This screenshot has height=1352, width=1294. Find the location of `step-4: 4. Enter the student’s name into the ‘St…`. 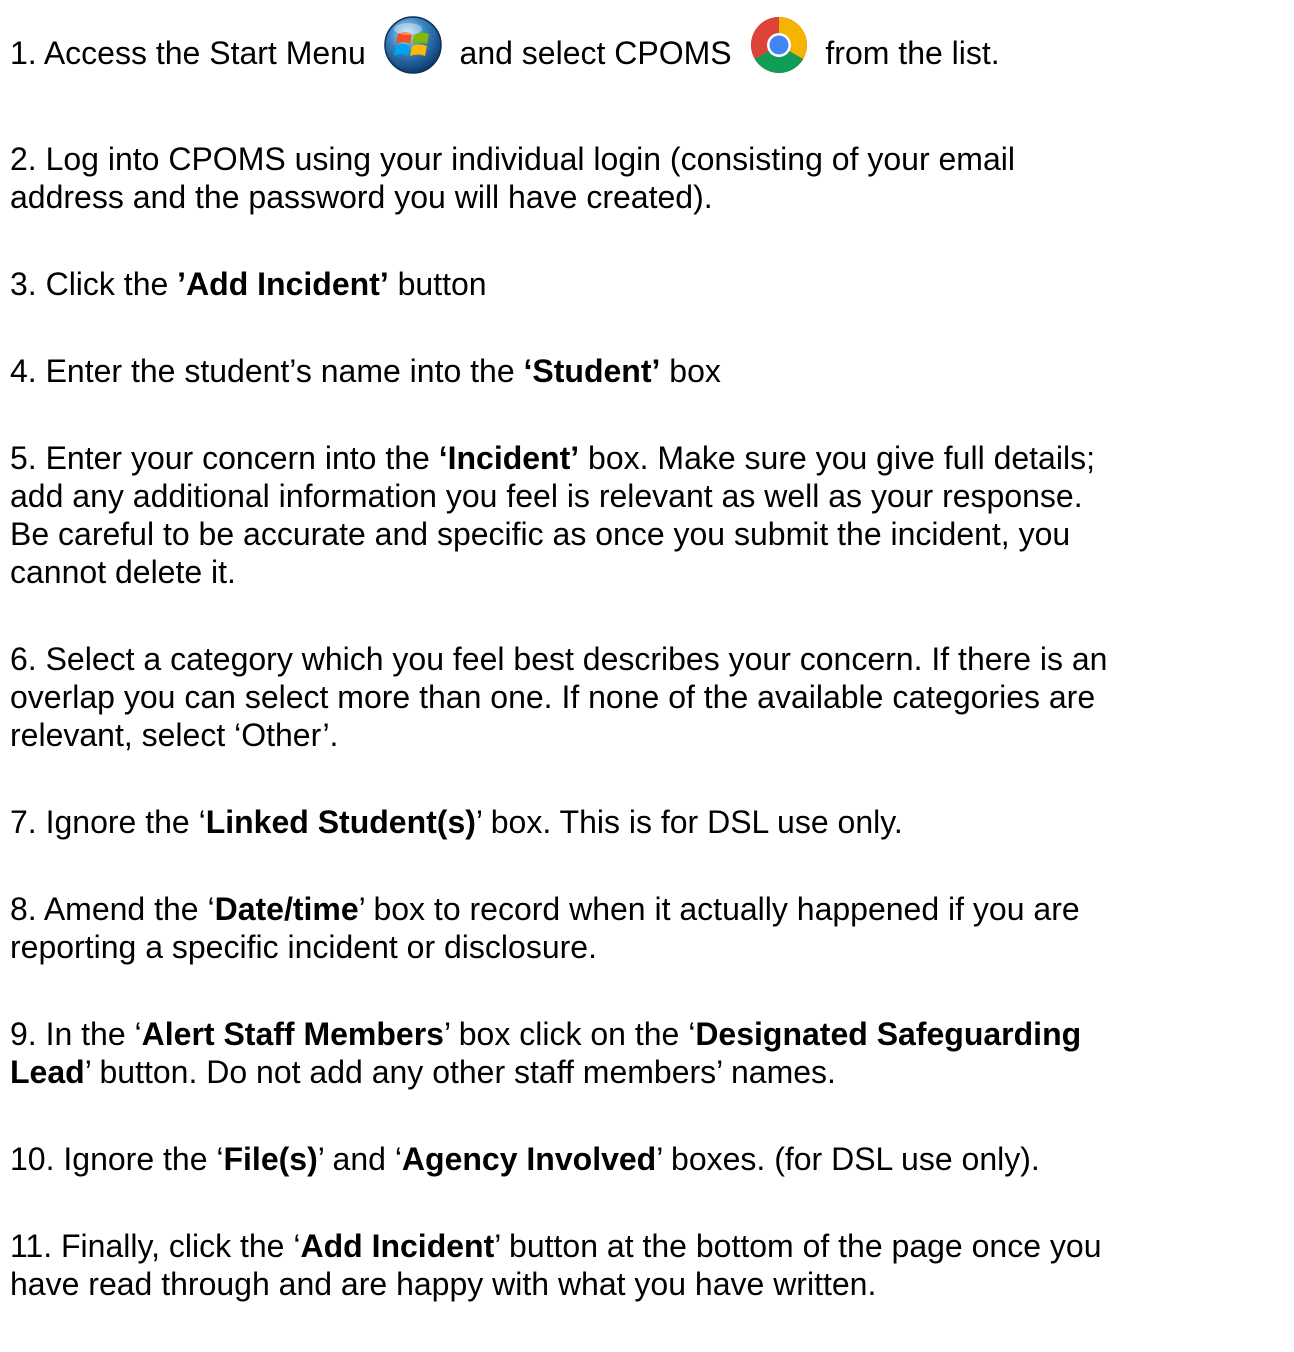

step-4: 4. Enter the student’s name into the ‘St… is located at coordinates (558, 371).